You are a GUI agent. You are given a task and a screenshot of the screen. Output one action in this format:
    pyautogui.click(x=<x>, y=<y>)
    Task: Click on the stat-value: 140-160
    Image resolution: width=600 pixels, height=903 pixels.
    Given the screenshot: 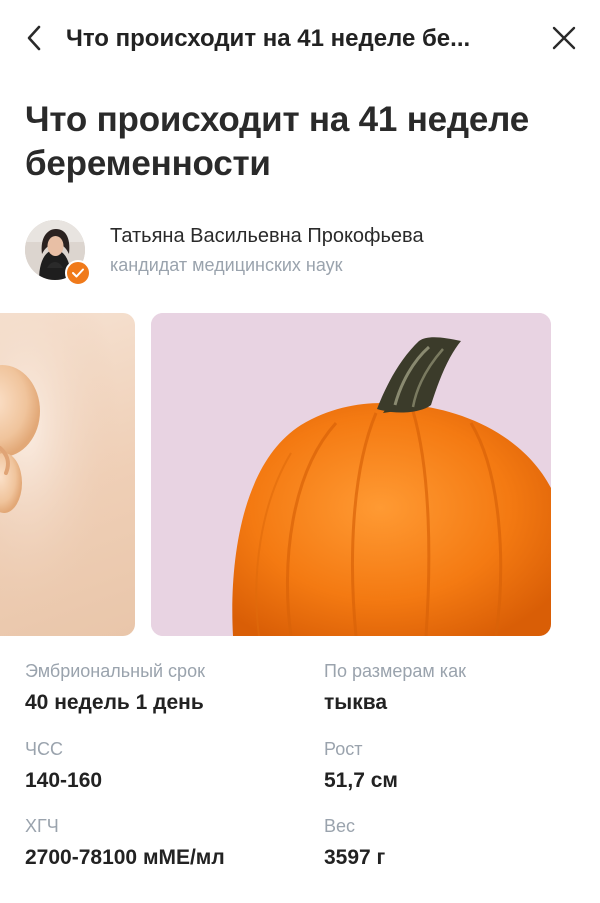 What is the action you would take?
    pyautogui.click(x=64, y=780)
    